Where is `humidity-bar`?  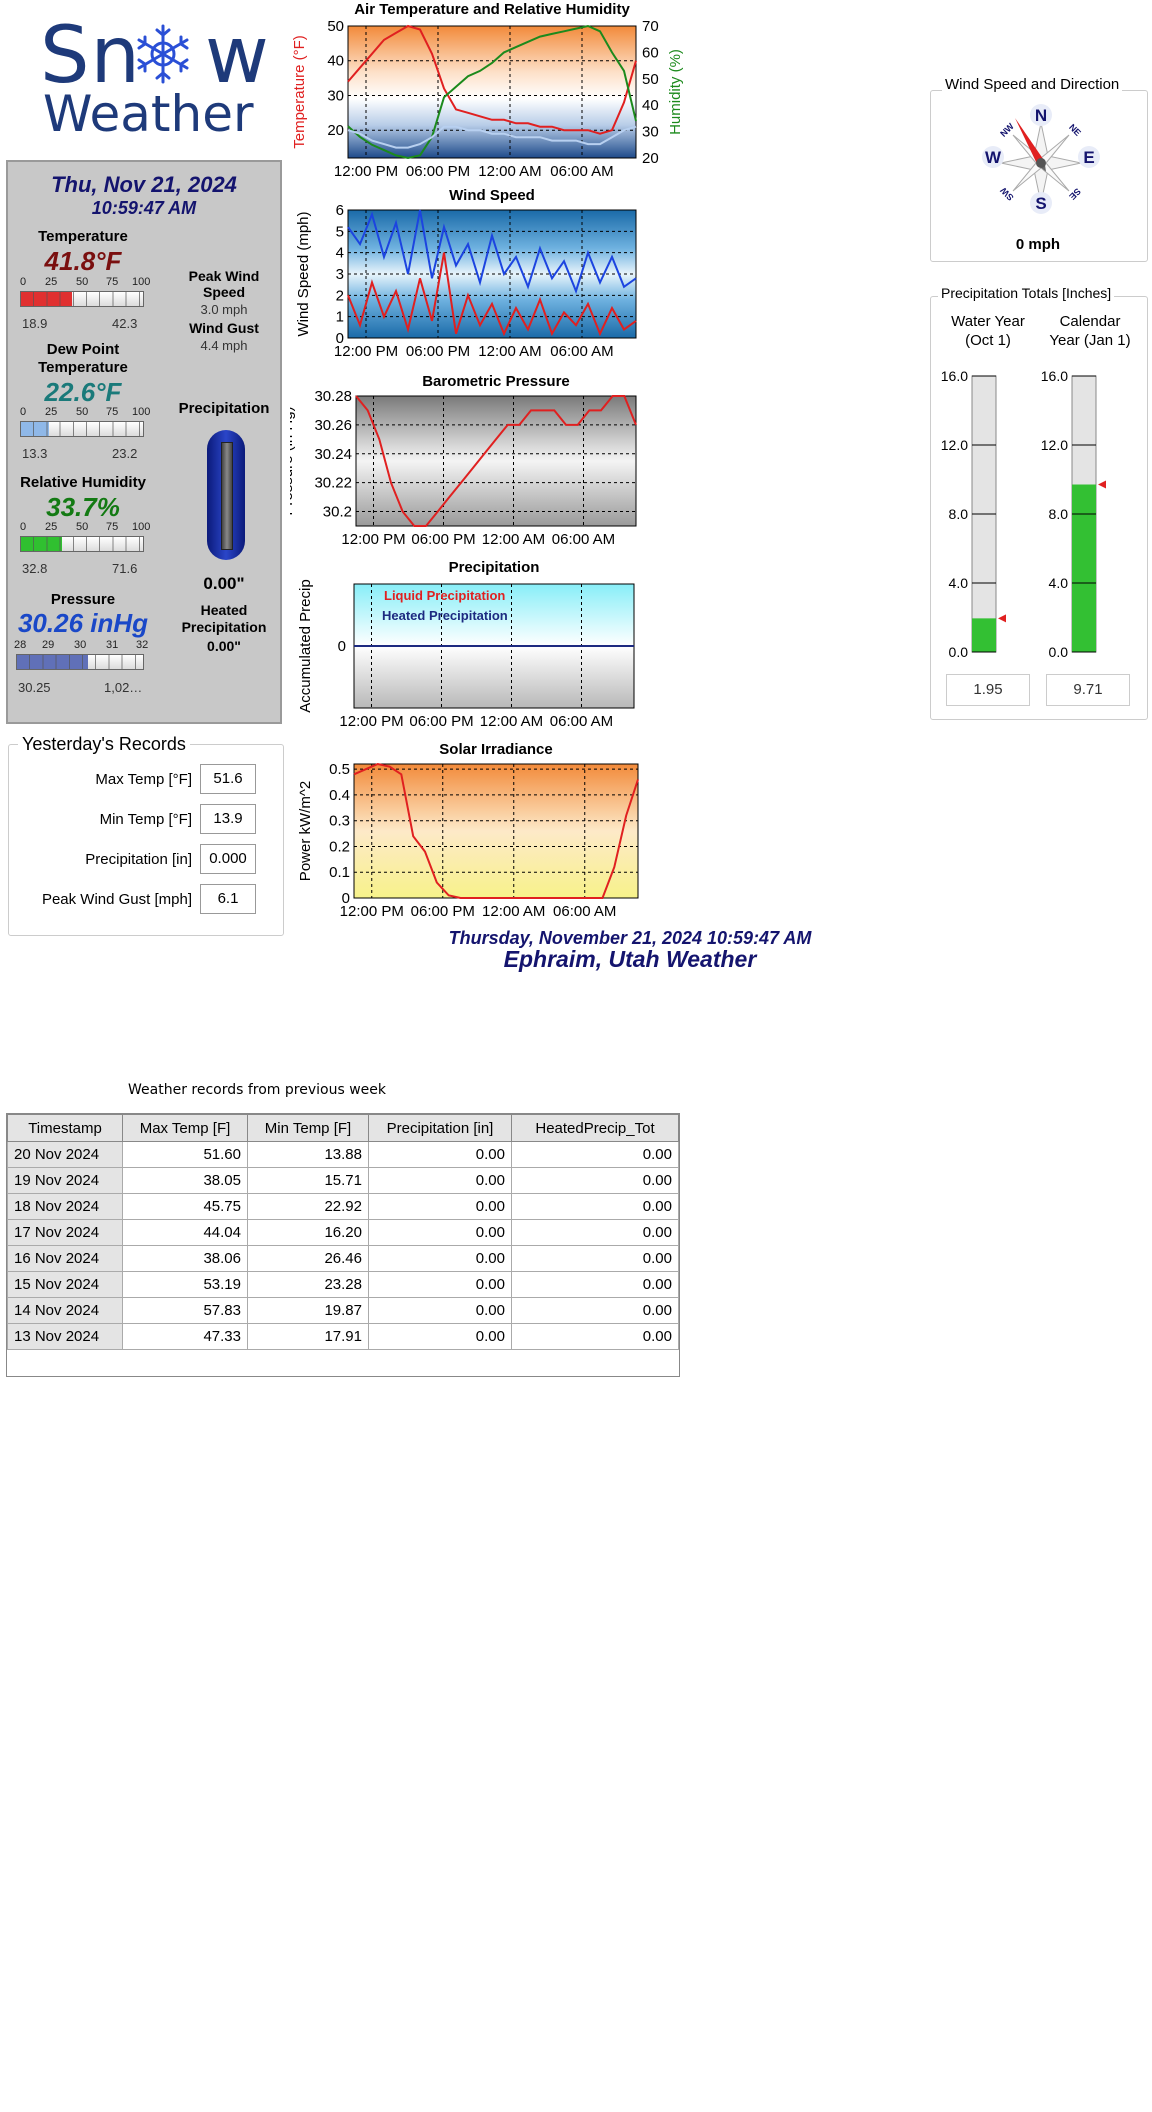
humidity-bar is located at coordinates (82, 544).